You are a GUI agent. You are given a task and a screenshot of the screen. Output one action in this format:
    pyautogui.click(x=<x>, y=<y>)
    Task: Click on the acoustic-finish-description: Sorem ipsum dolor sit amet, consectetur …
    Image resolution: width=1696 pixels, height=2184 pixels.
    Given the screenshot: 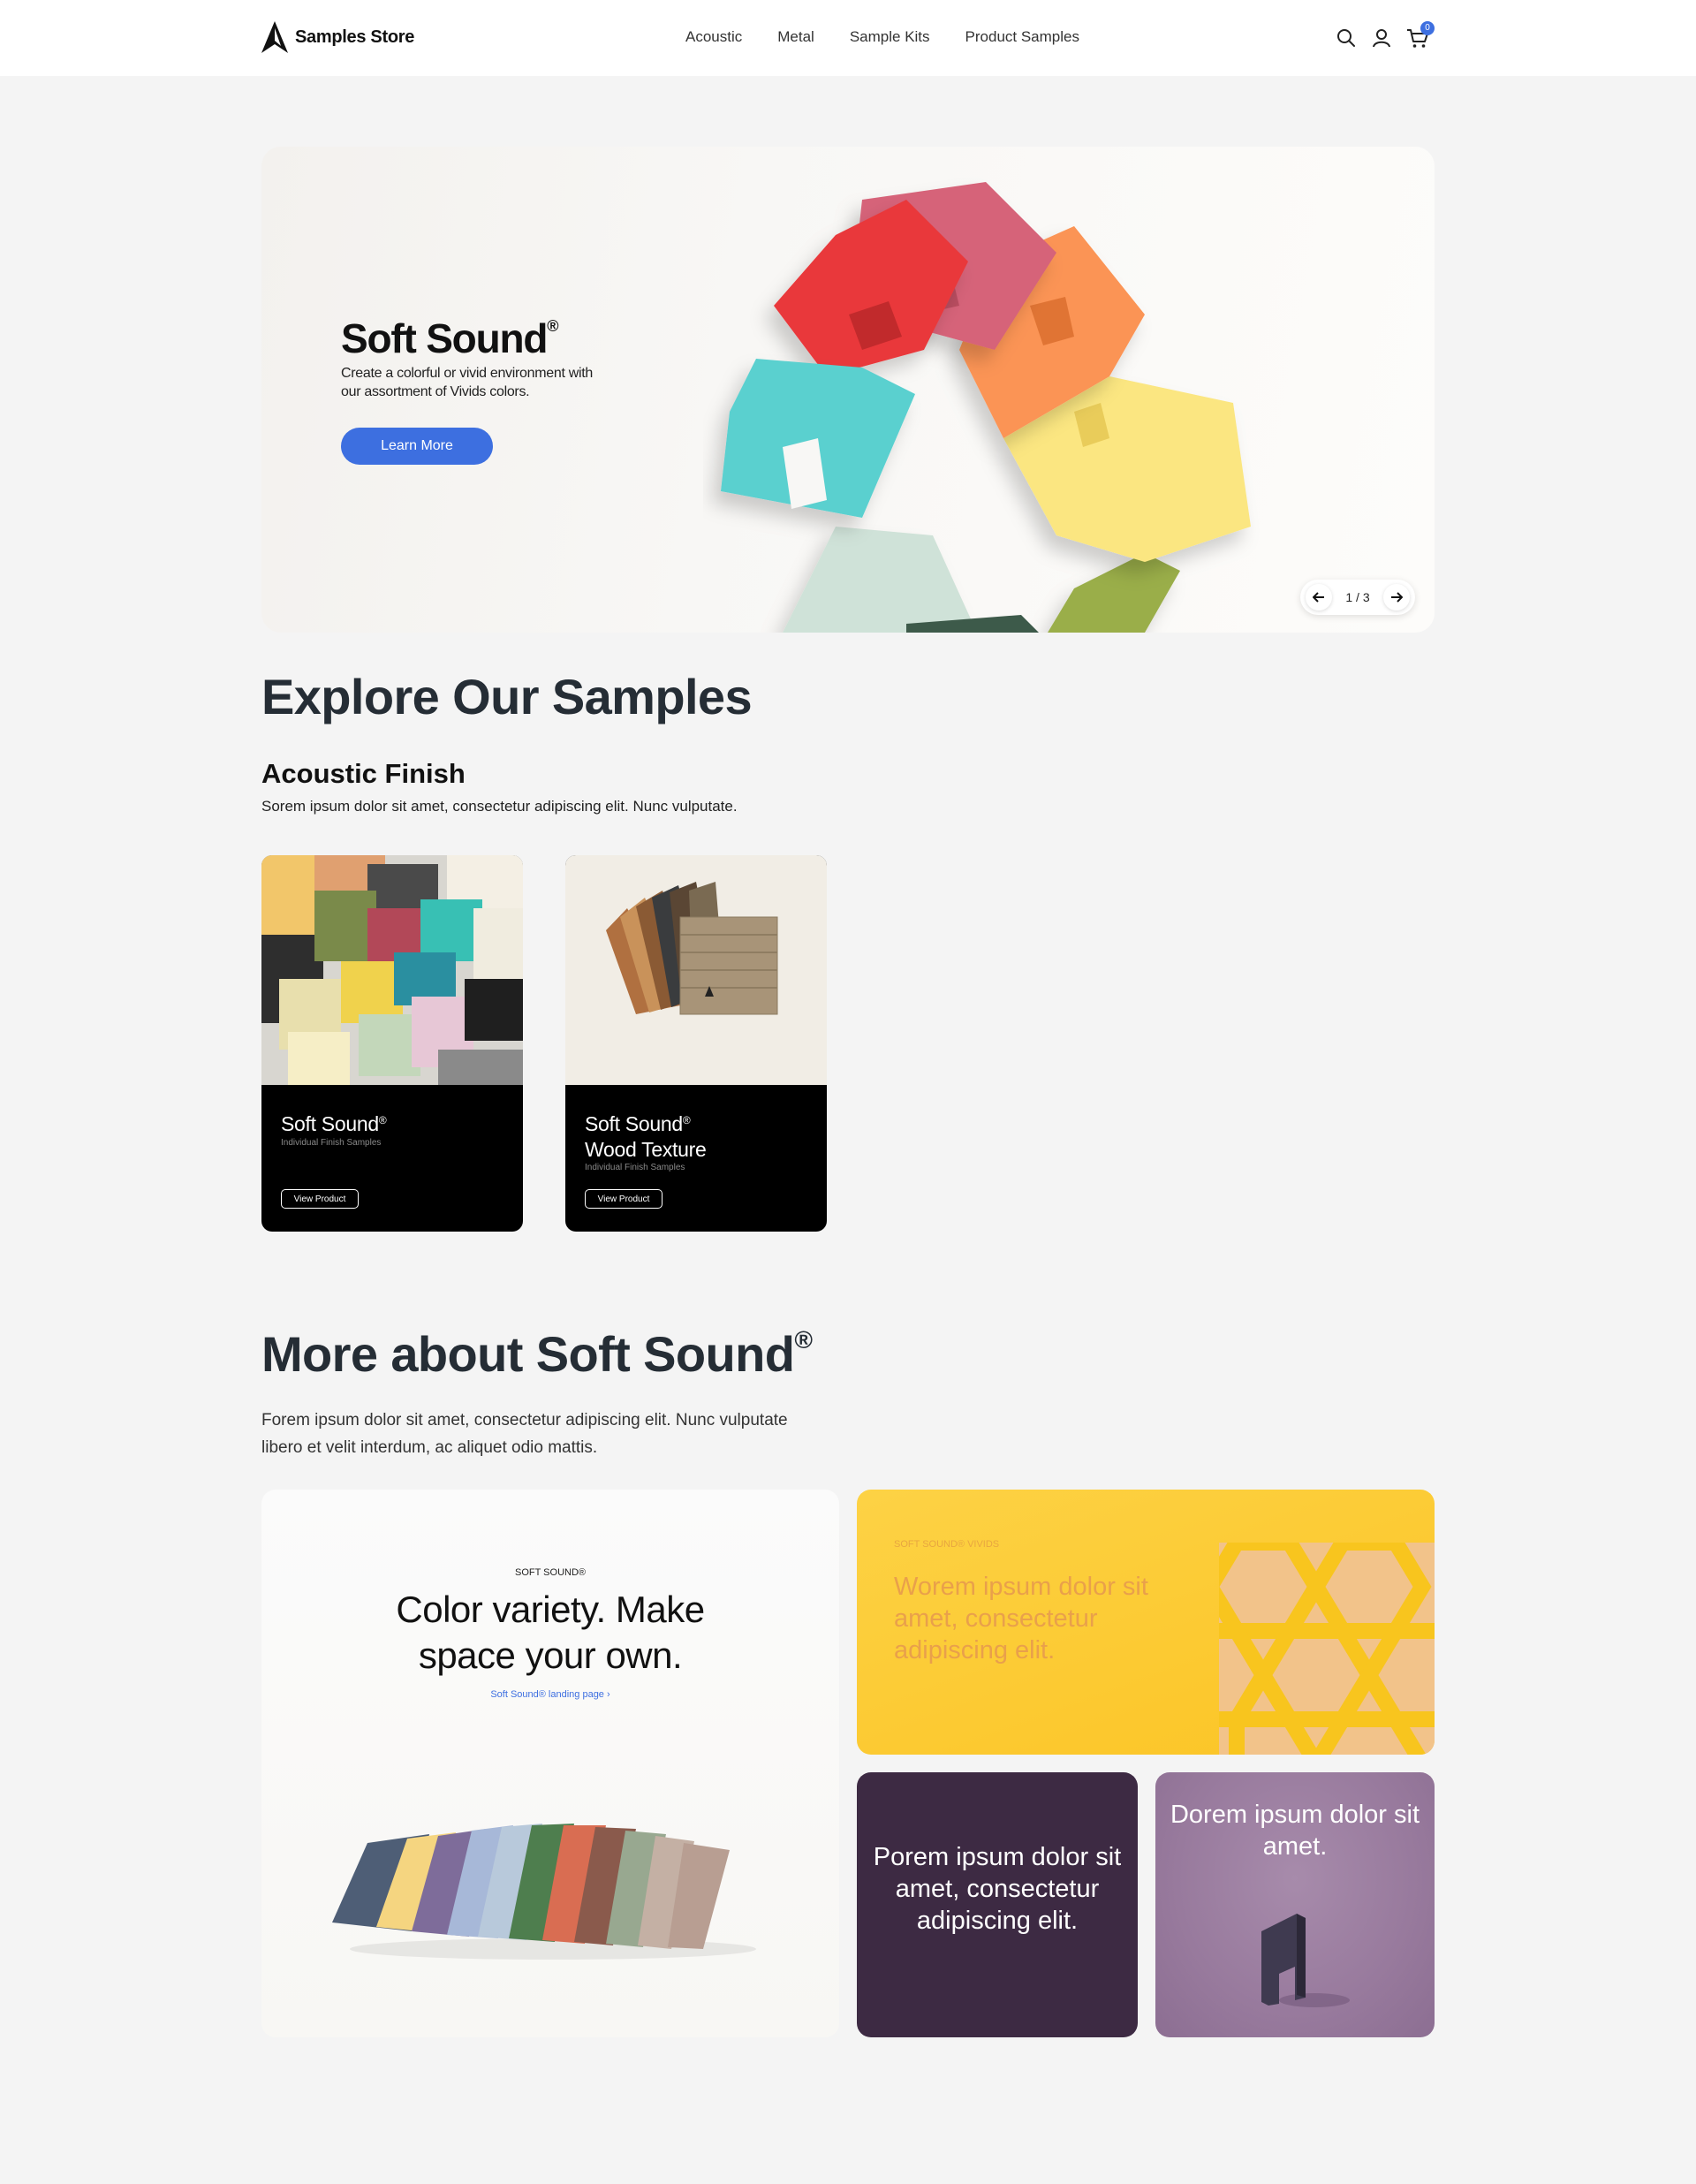 What is the action you would take?
    pyautogui.click(x=499, y=806)
    